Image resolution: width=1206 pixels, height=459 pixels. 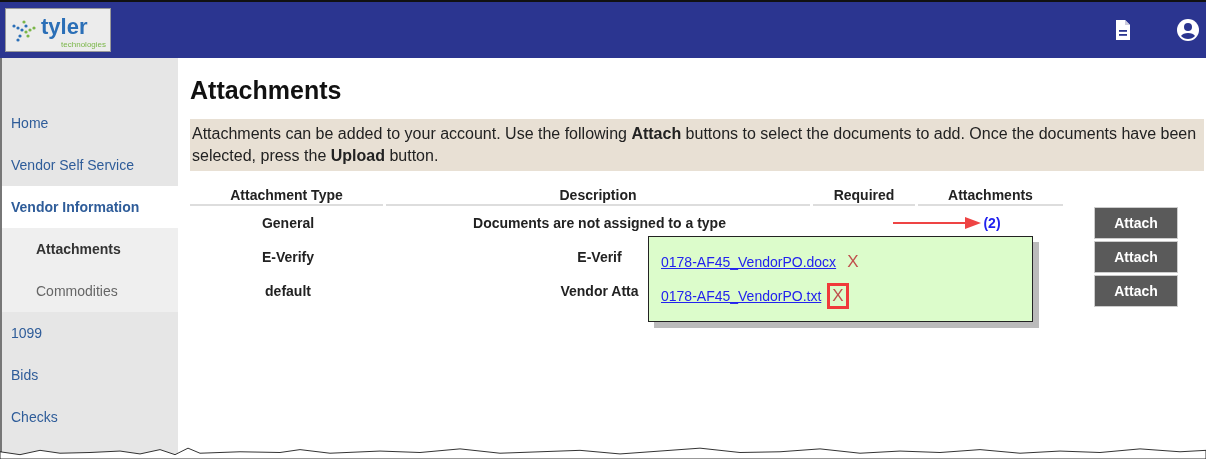 I want to click on table-cell: E-Verif, so click(x=599, y=257).